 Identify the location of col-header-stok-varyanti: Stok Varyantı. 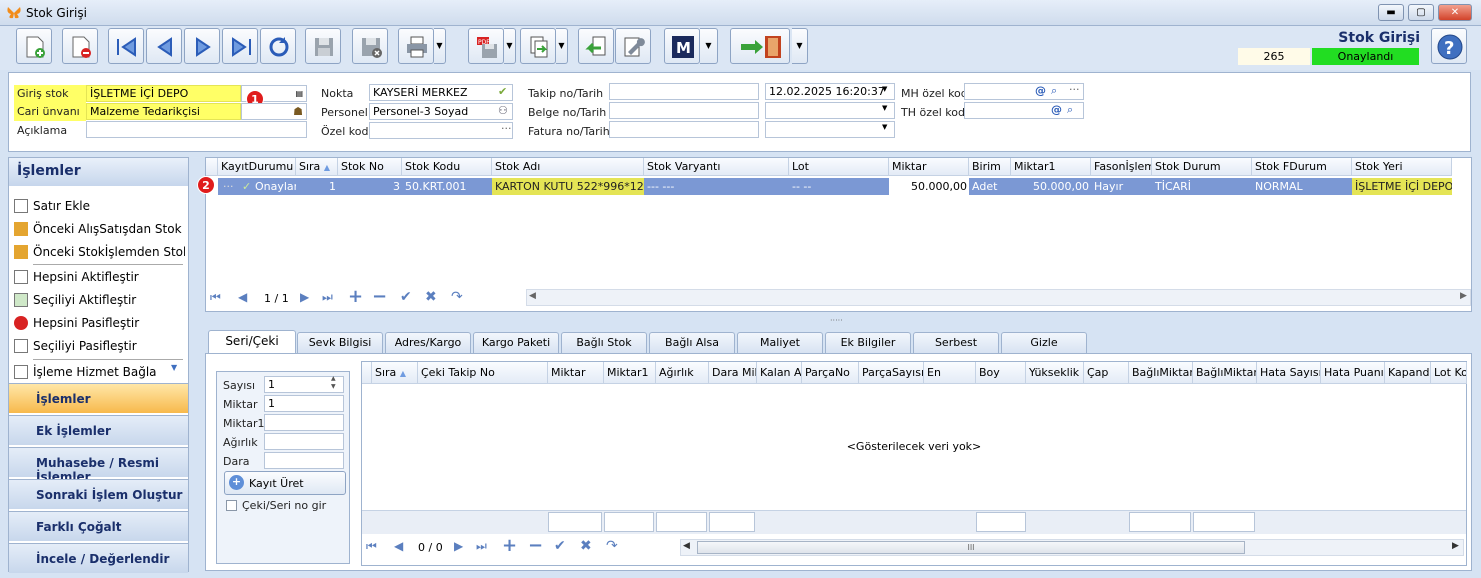
(716, 167).